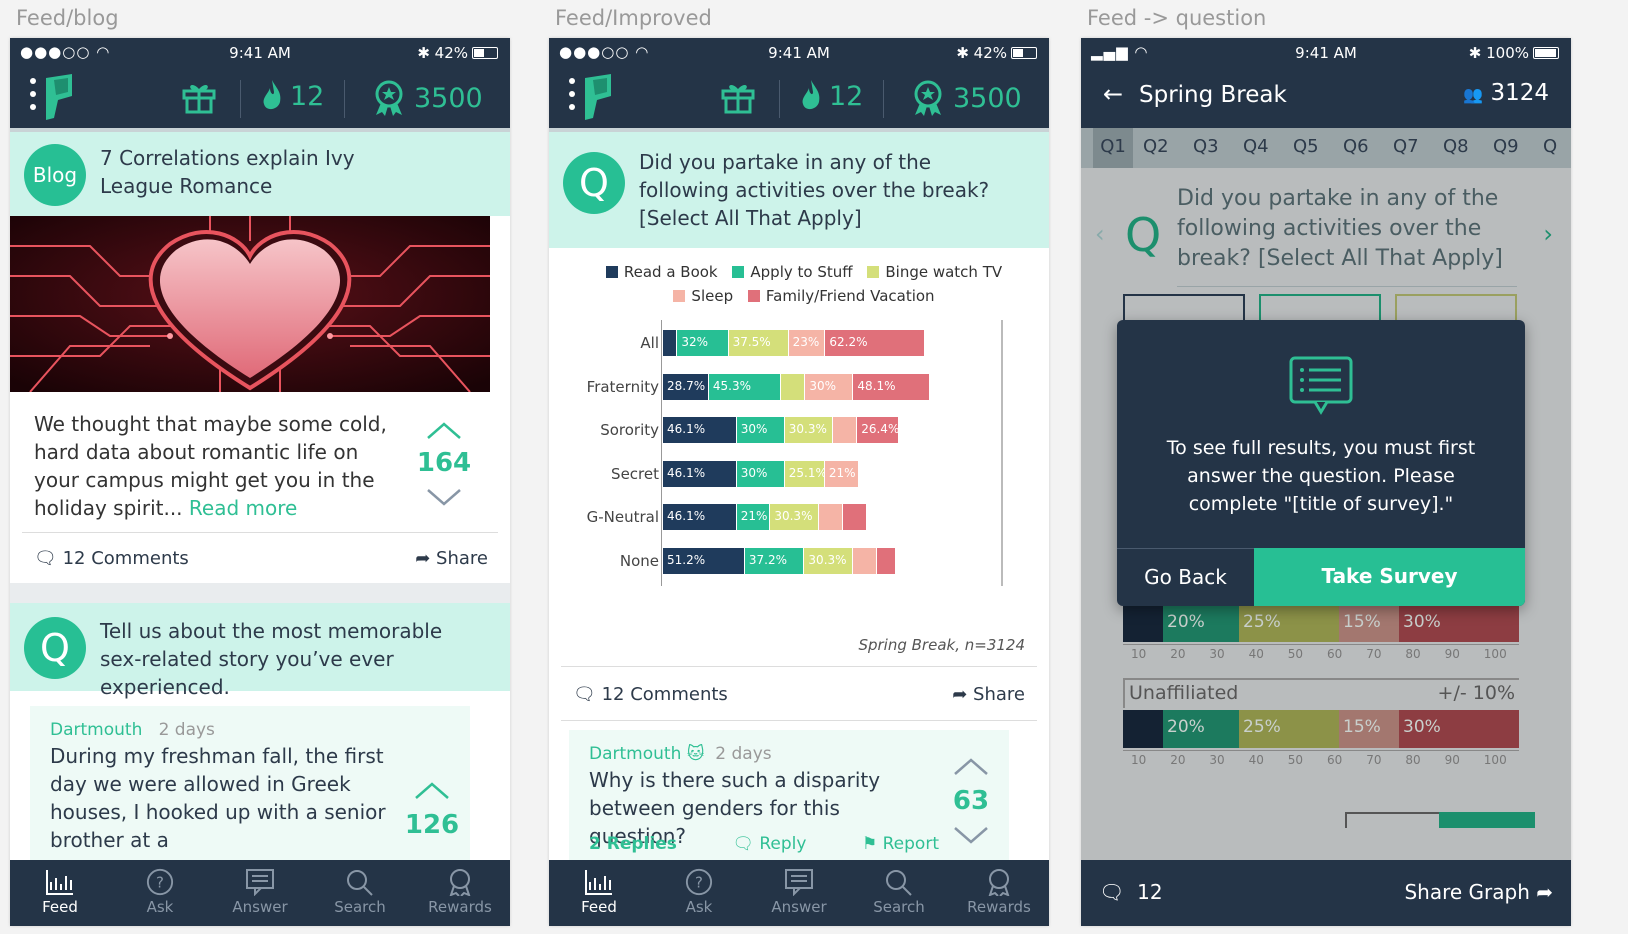 Image resolution: width=1628 pixels, height=934 pixels. What do you see at coordinates (971, 835) in the screenshot?
I see `comment-downvote-icon` at bounding box center [971, 835].